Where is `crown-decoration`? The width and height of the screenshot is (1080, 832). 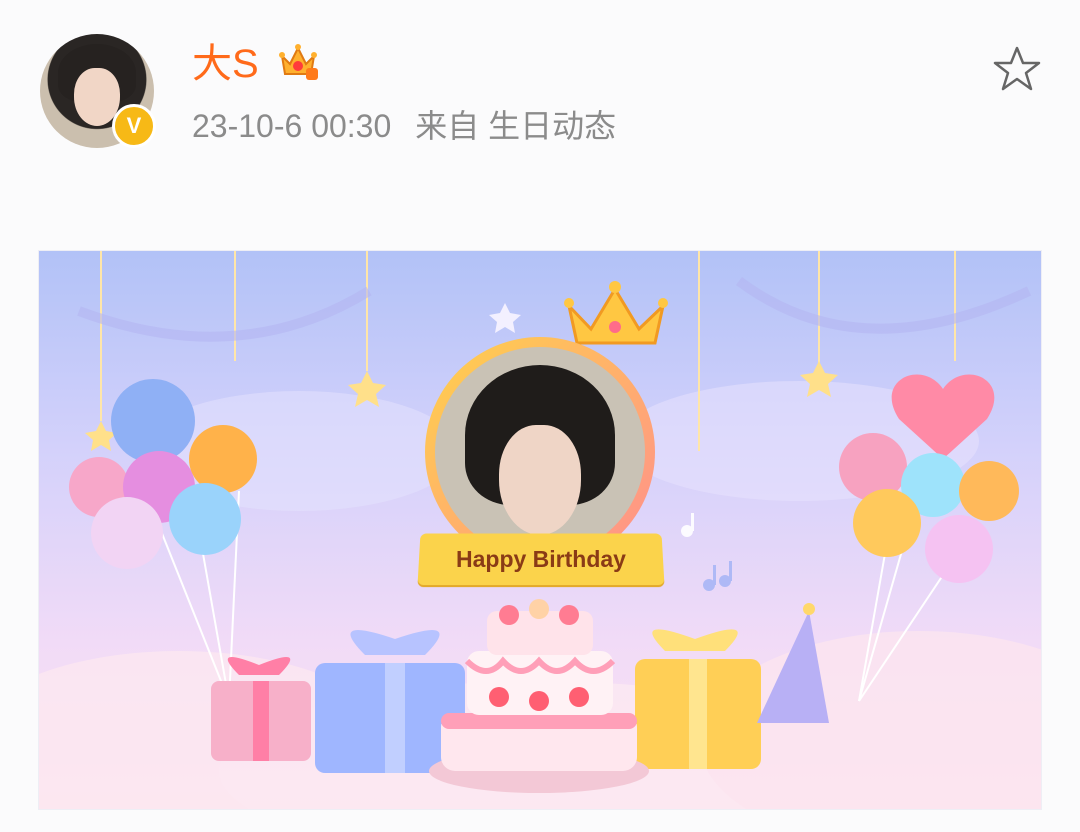 crown-decoration is located at coordinates (616, 313).